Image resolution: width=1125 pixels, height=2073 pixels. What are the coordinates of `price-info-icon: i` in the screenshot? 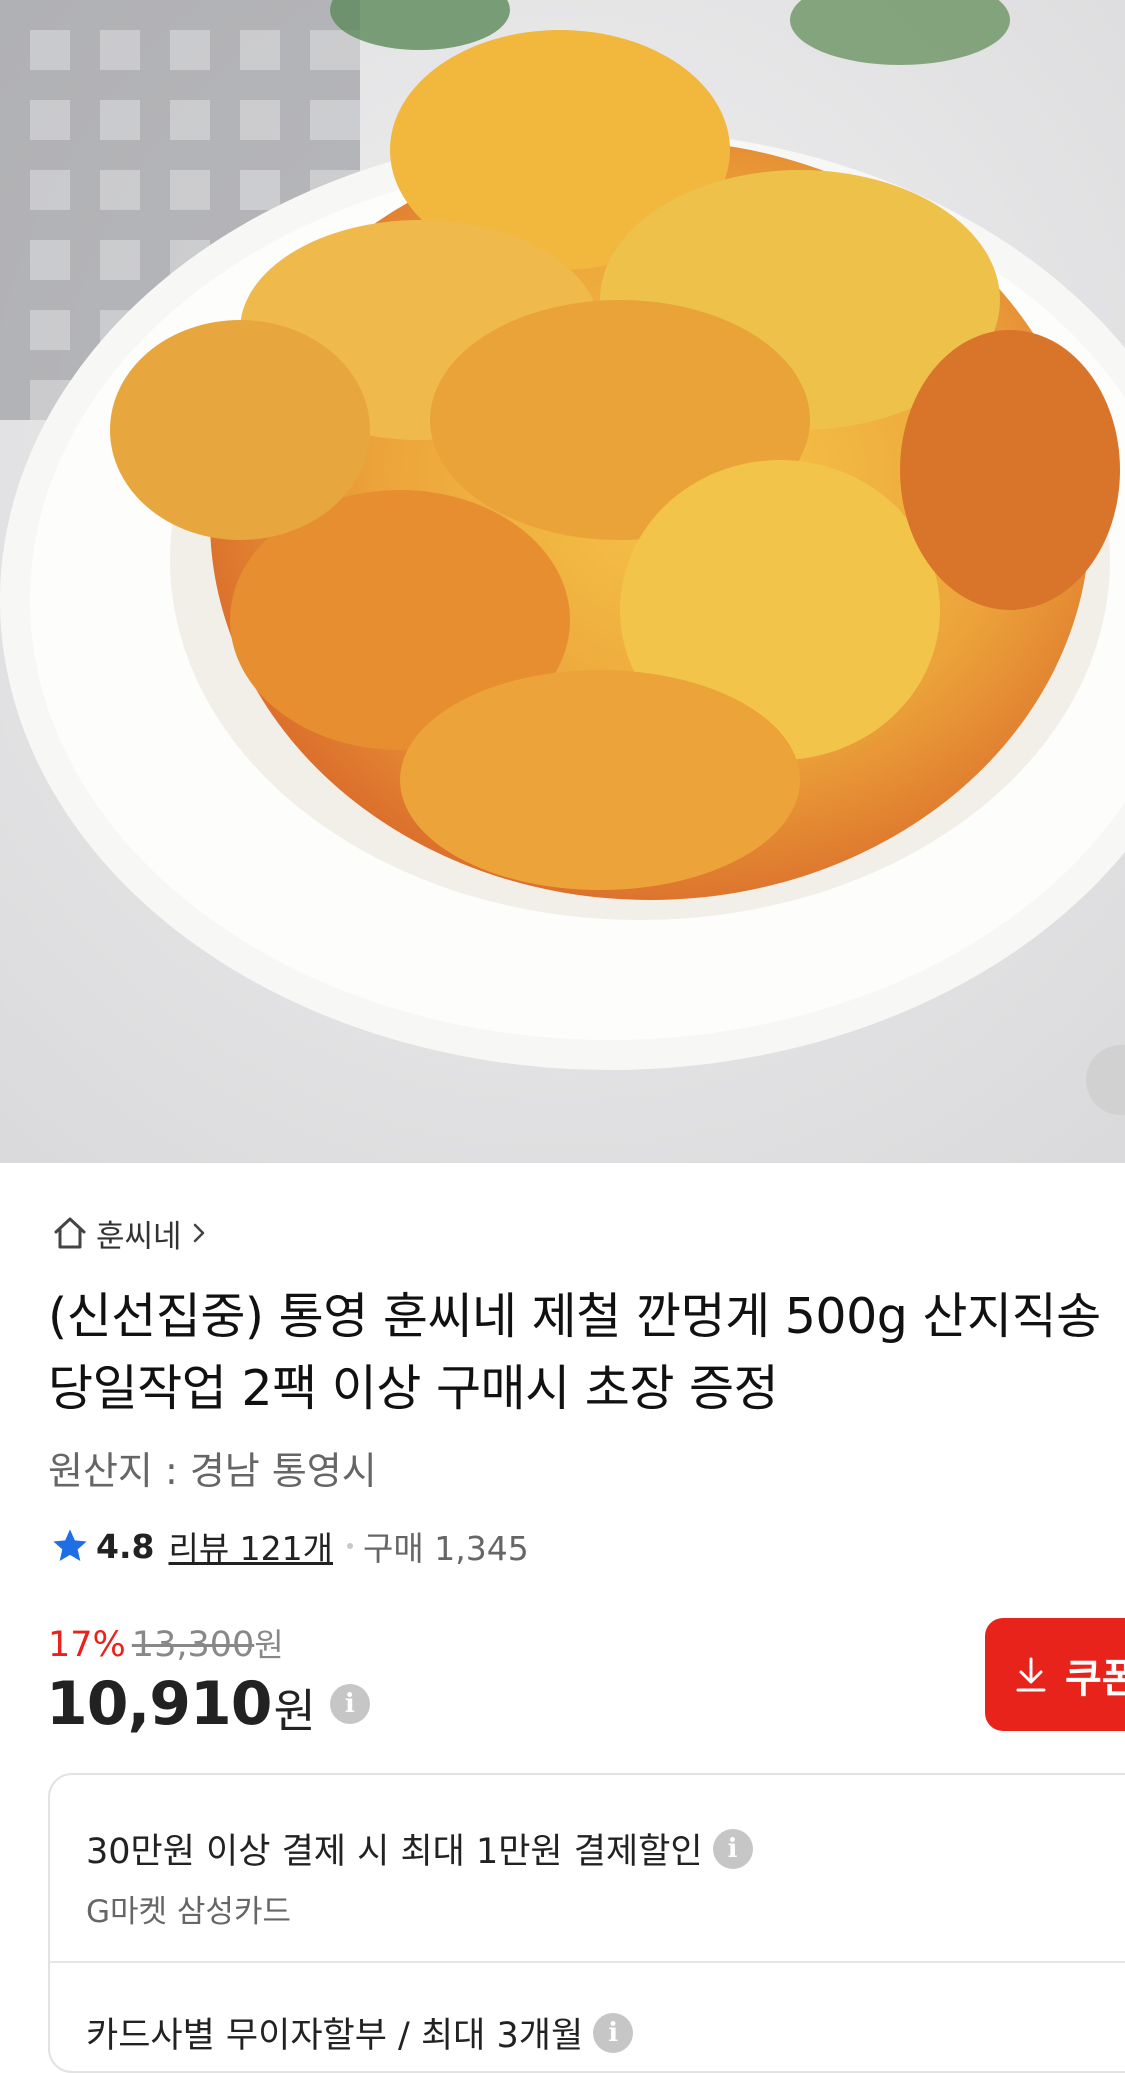 It's located at (349, 1704).